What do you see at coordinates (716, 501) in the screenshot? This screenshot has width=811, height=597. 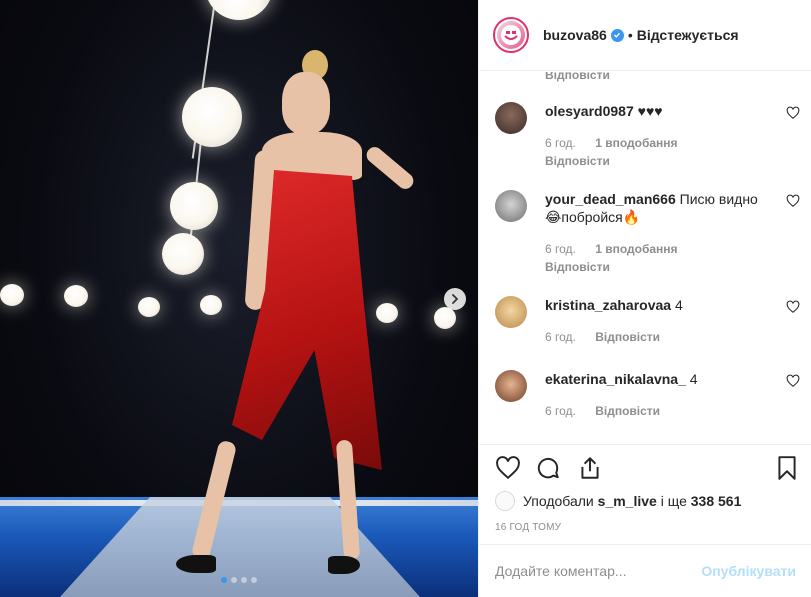 I see `likes-count: 338 561` at bounding box center [716, 501].